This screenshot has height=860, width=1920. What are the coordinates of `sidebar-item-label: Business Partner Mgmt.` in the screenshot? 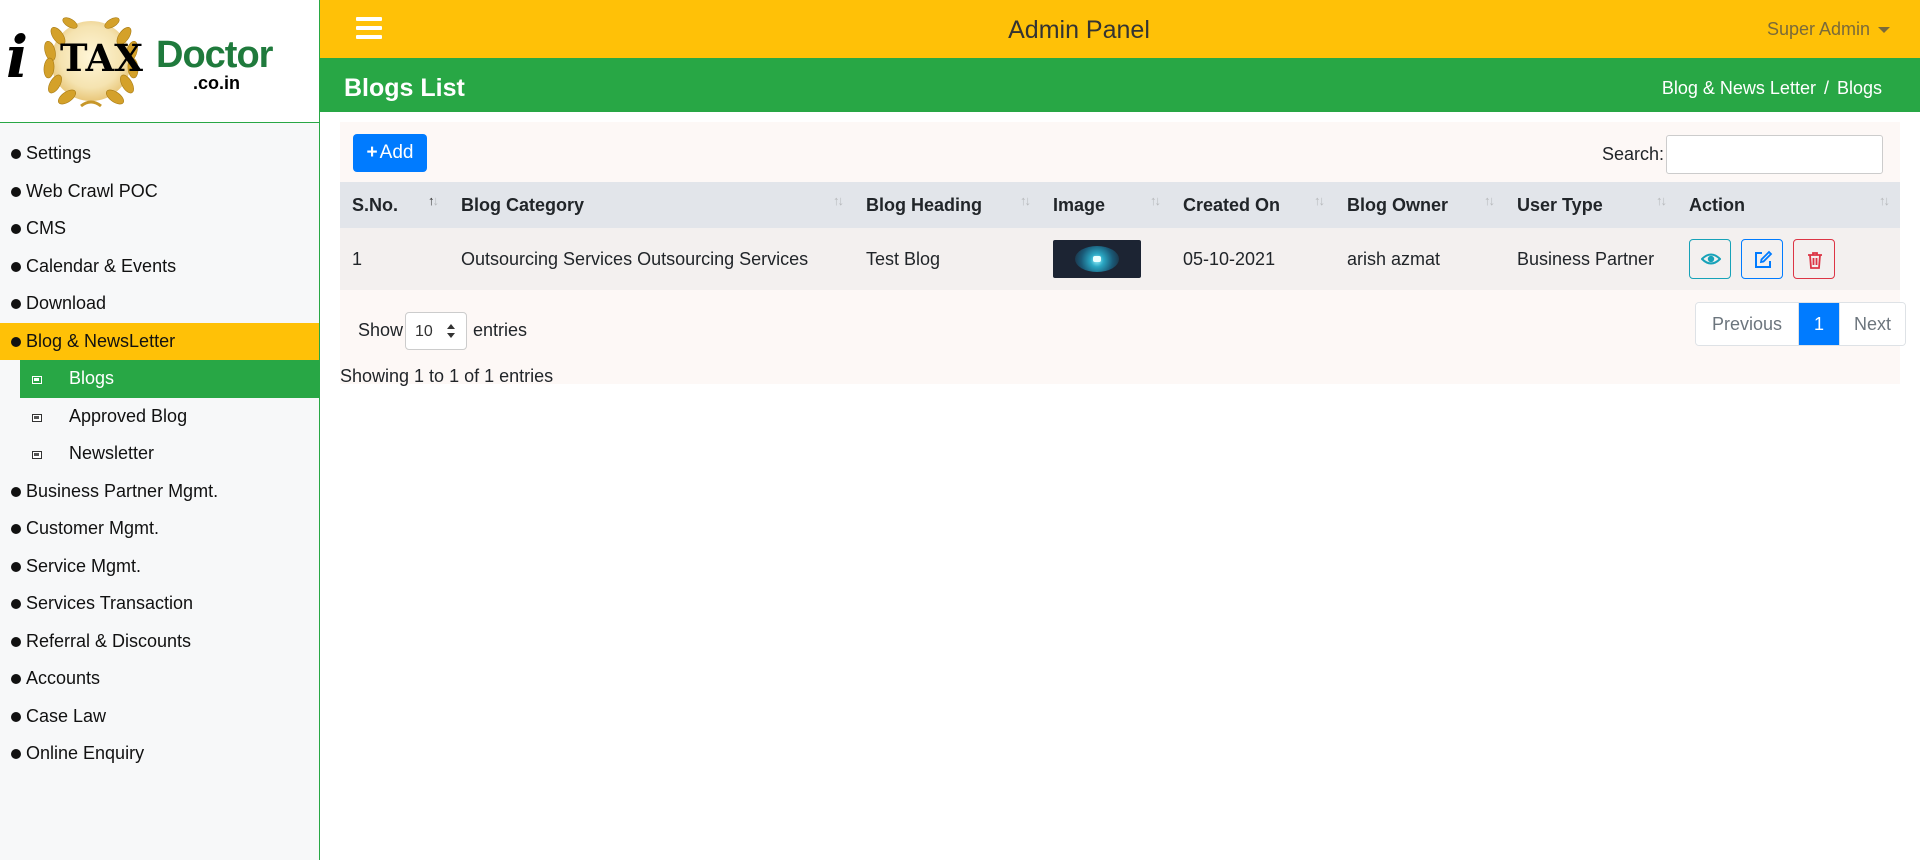 It's located at (122, 490).